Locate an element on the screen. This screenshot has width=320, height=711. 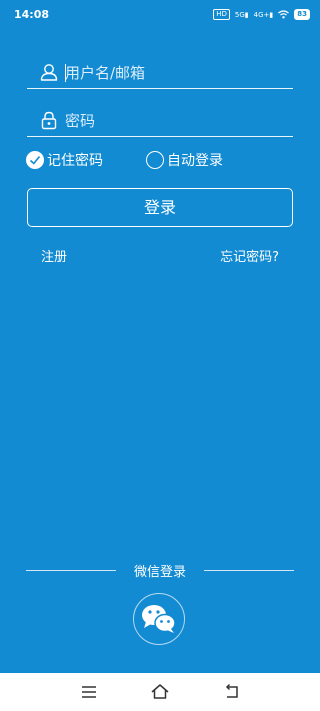
home-icon is located at coordinates (160, 692).